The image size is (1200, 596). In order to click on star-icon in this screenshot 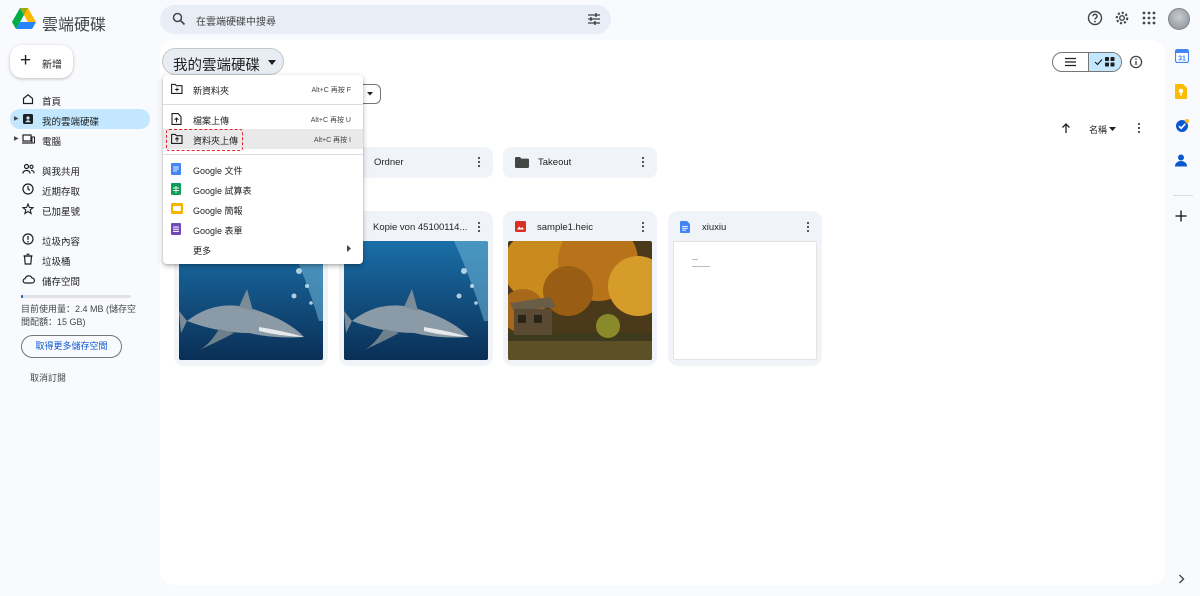, I will do `click(28, 209)`.